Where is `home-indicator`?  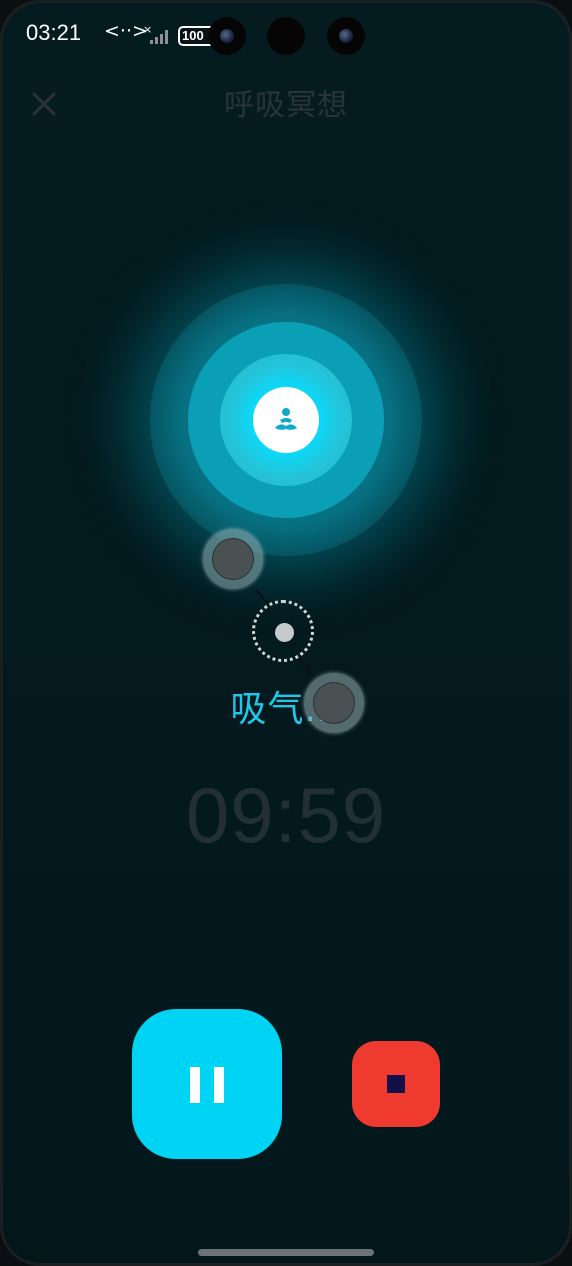
home-indicator is located at coordinates (286, 1252).